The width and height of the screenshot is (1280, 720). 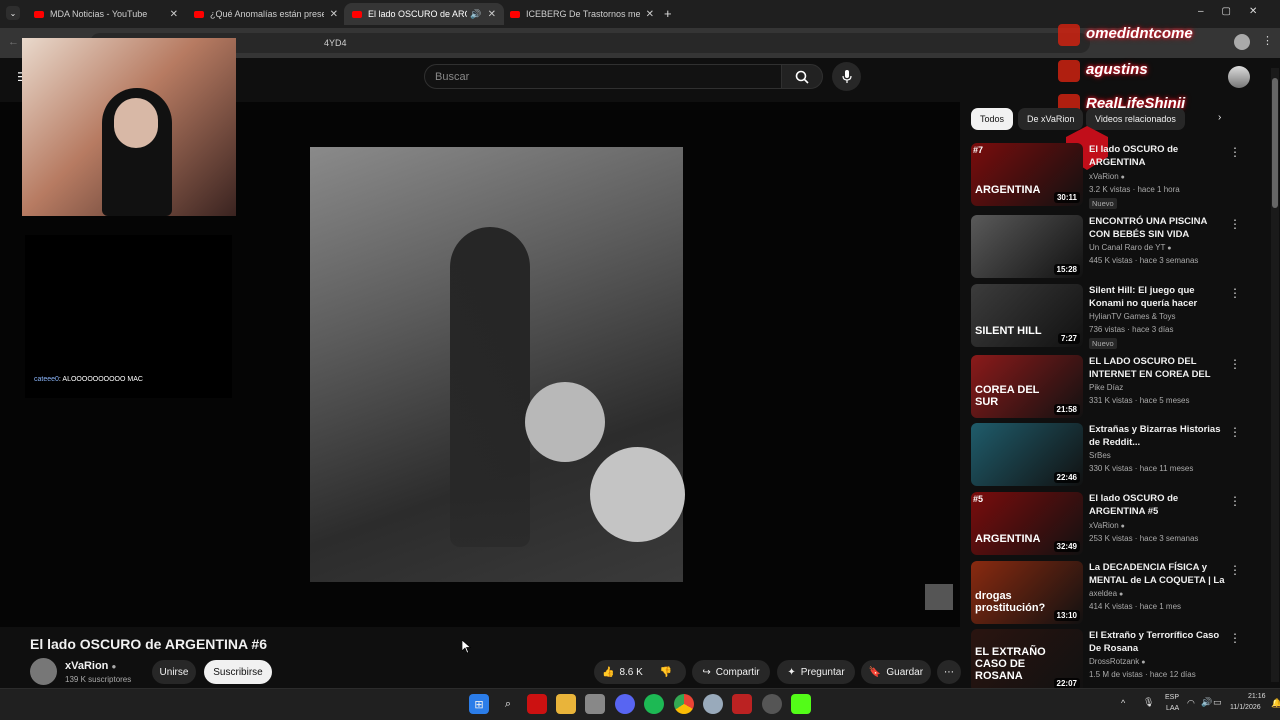 What do you see at coordinates (802, 76) in the screenshot?
I see `search-button` at bounding box center [802, 76].